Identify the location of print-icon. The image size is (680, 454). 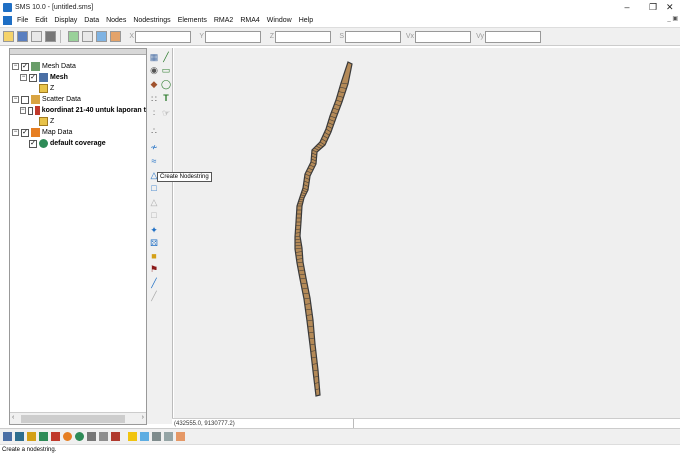
(36, 36).